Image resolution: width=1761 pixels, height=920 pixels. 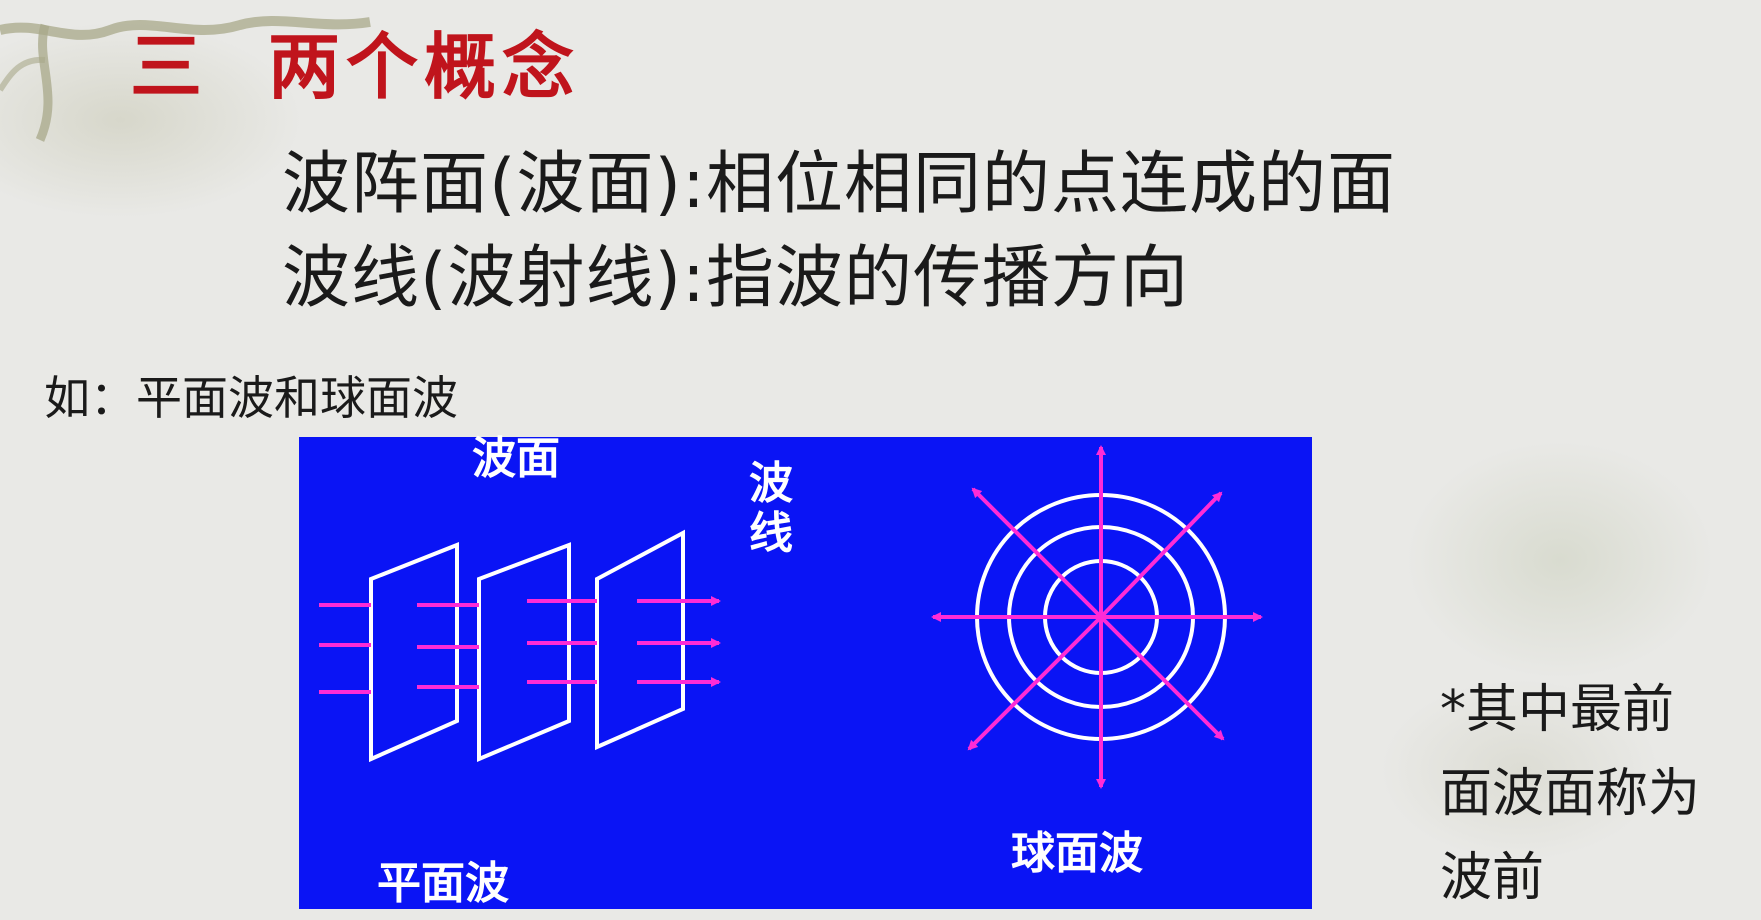 What do you see at coordinates (735, 278) in the screenshot?
I see `definition-wave-ray: 波线(波射线):指波的传播方向` at bounding box center [735, 278].